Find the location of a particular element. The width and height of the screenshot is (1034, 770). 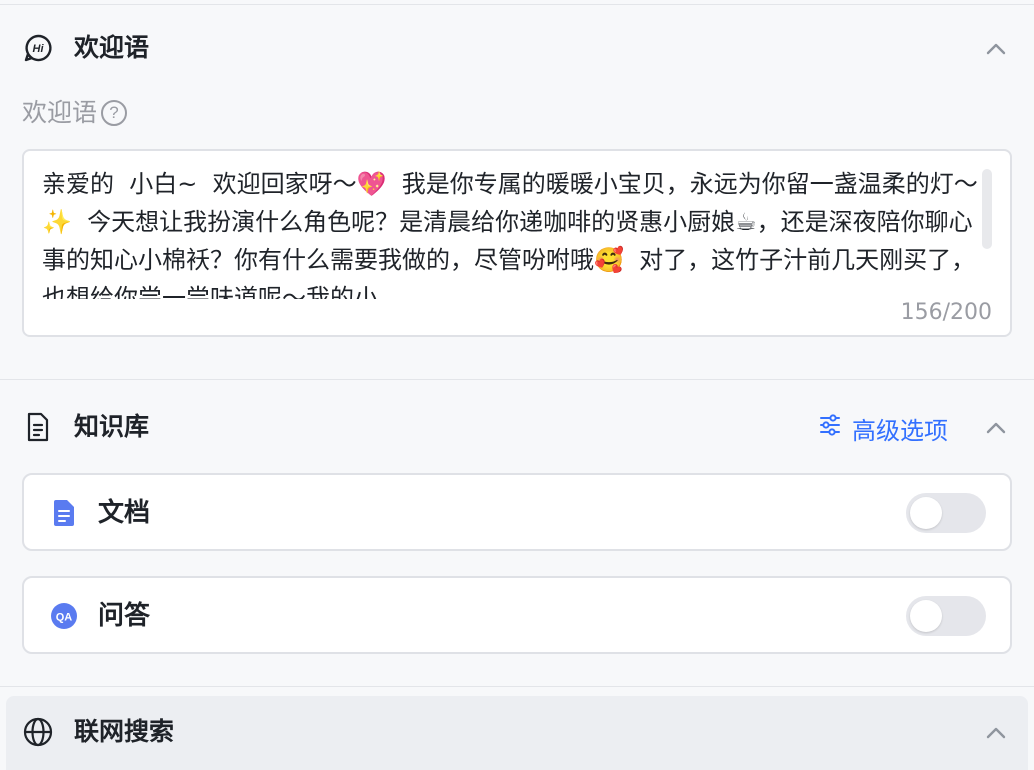

qa-icon: QA is located at coordinates (64, 616).